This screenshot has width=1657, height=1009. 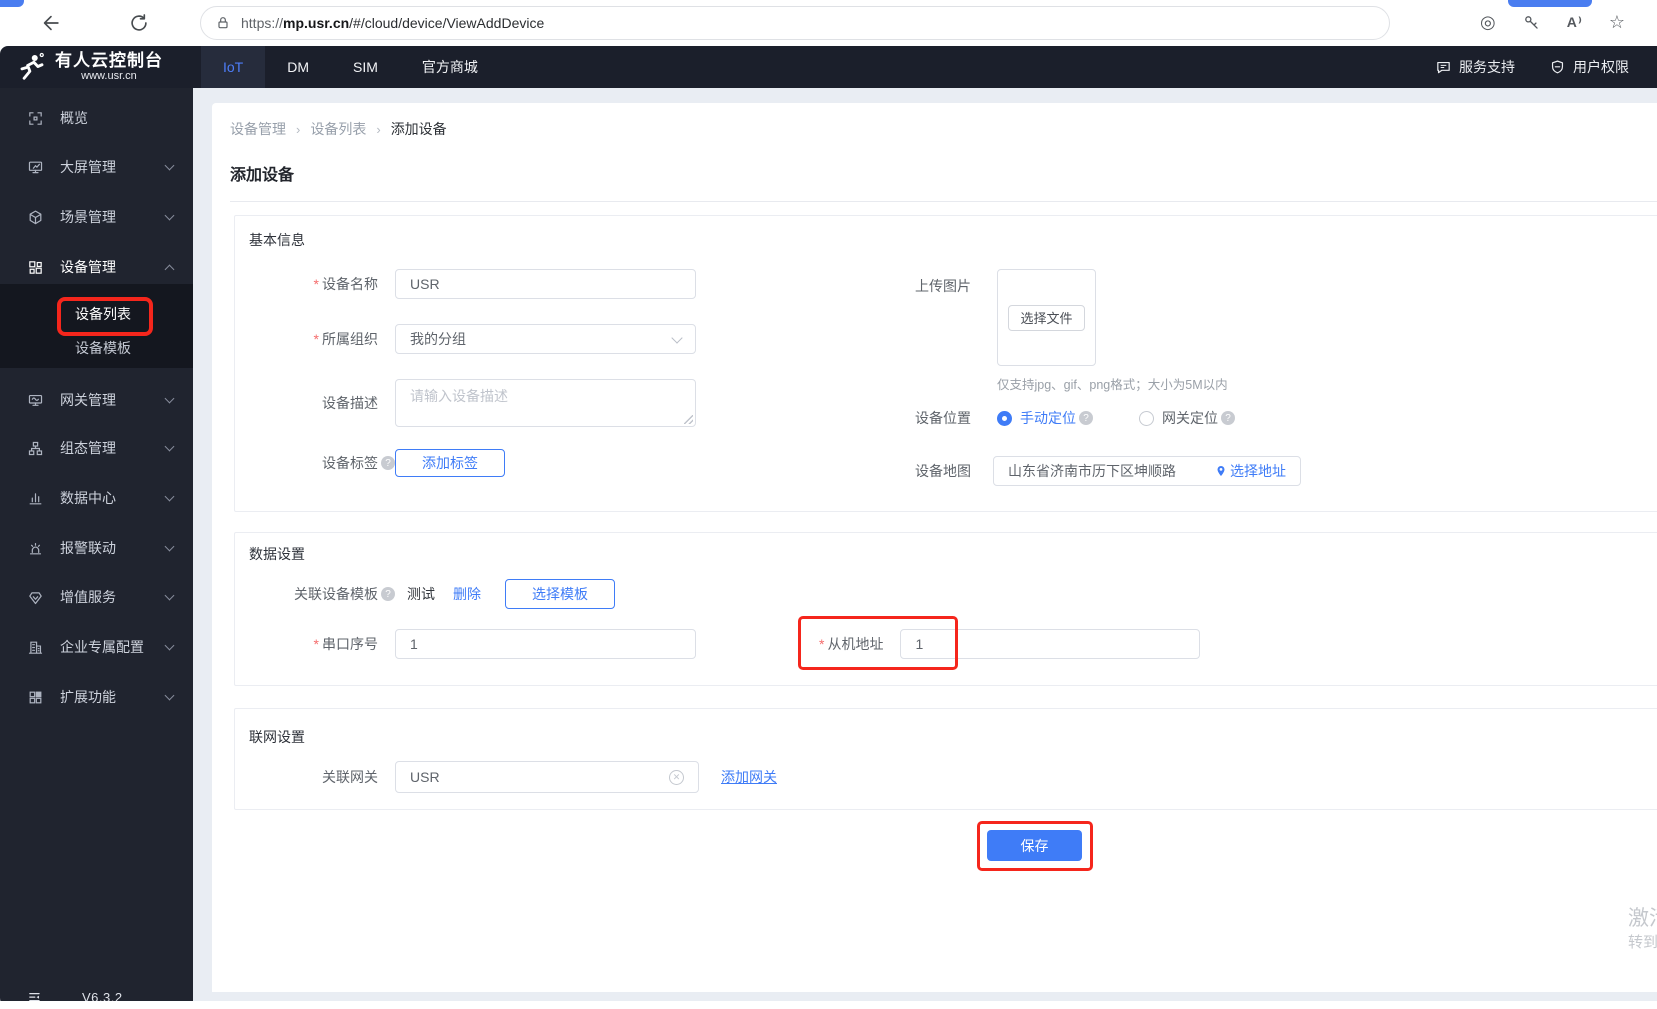 I want to click on gateway-locate-label: 网关定位, so click(x=1190, y=418).